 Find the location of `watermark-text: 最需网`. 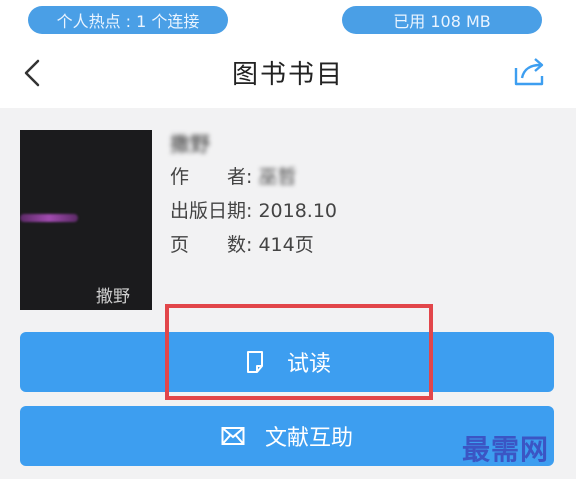

watermark-text: 最需网 is located at coordinates (506, 449).